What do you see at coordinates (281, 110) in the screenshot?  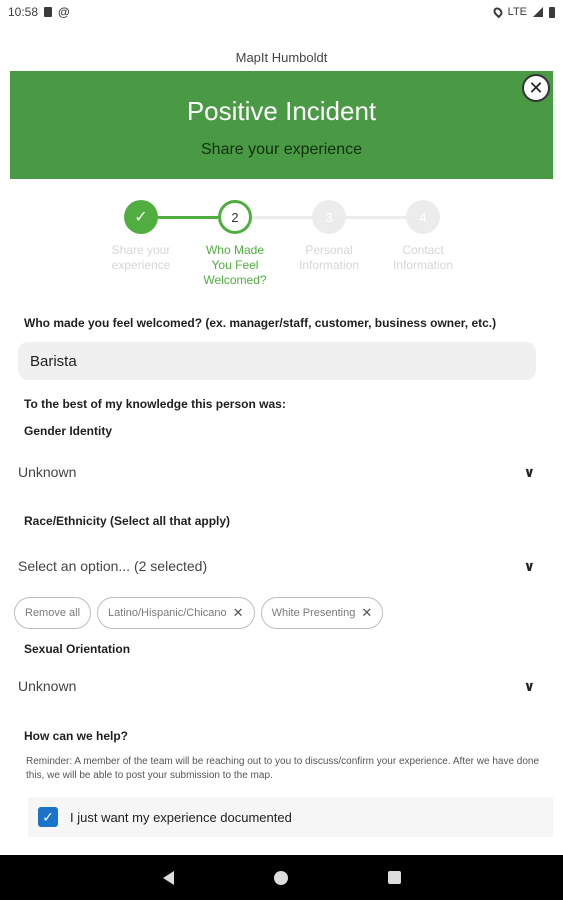 I see `modal-title: Positive Incident` at bounding box center [281, 110].